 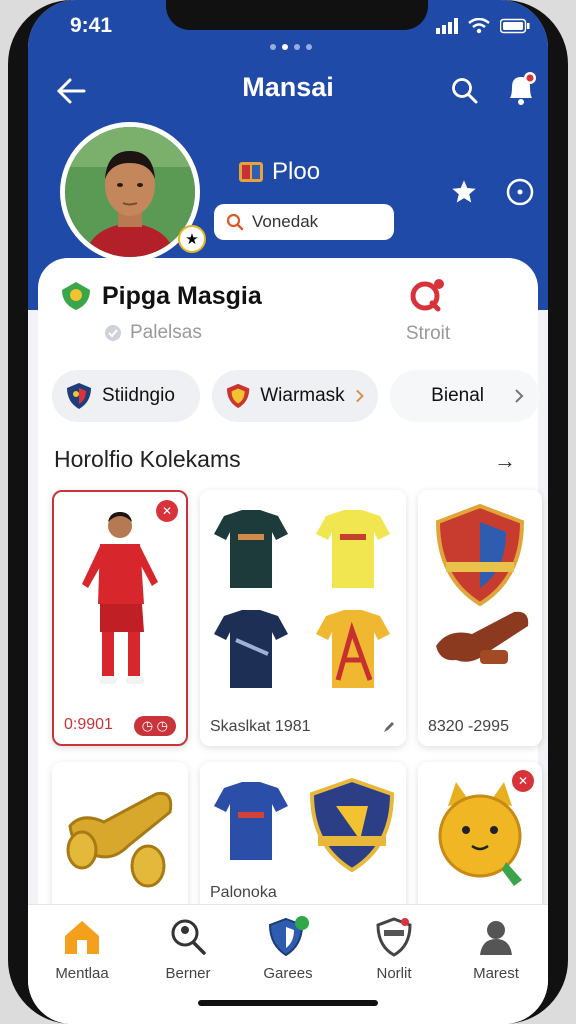 What do you see at coordinates (82, 937) in the screenshot?
I see `home-icon` at bounding box center [82, 937].